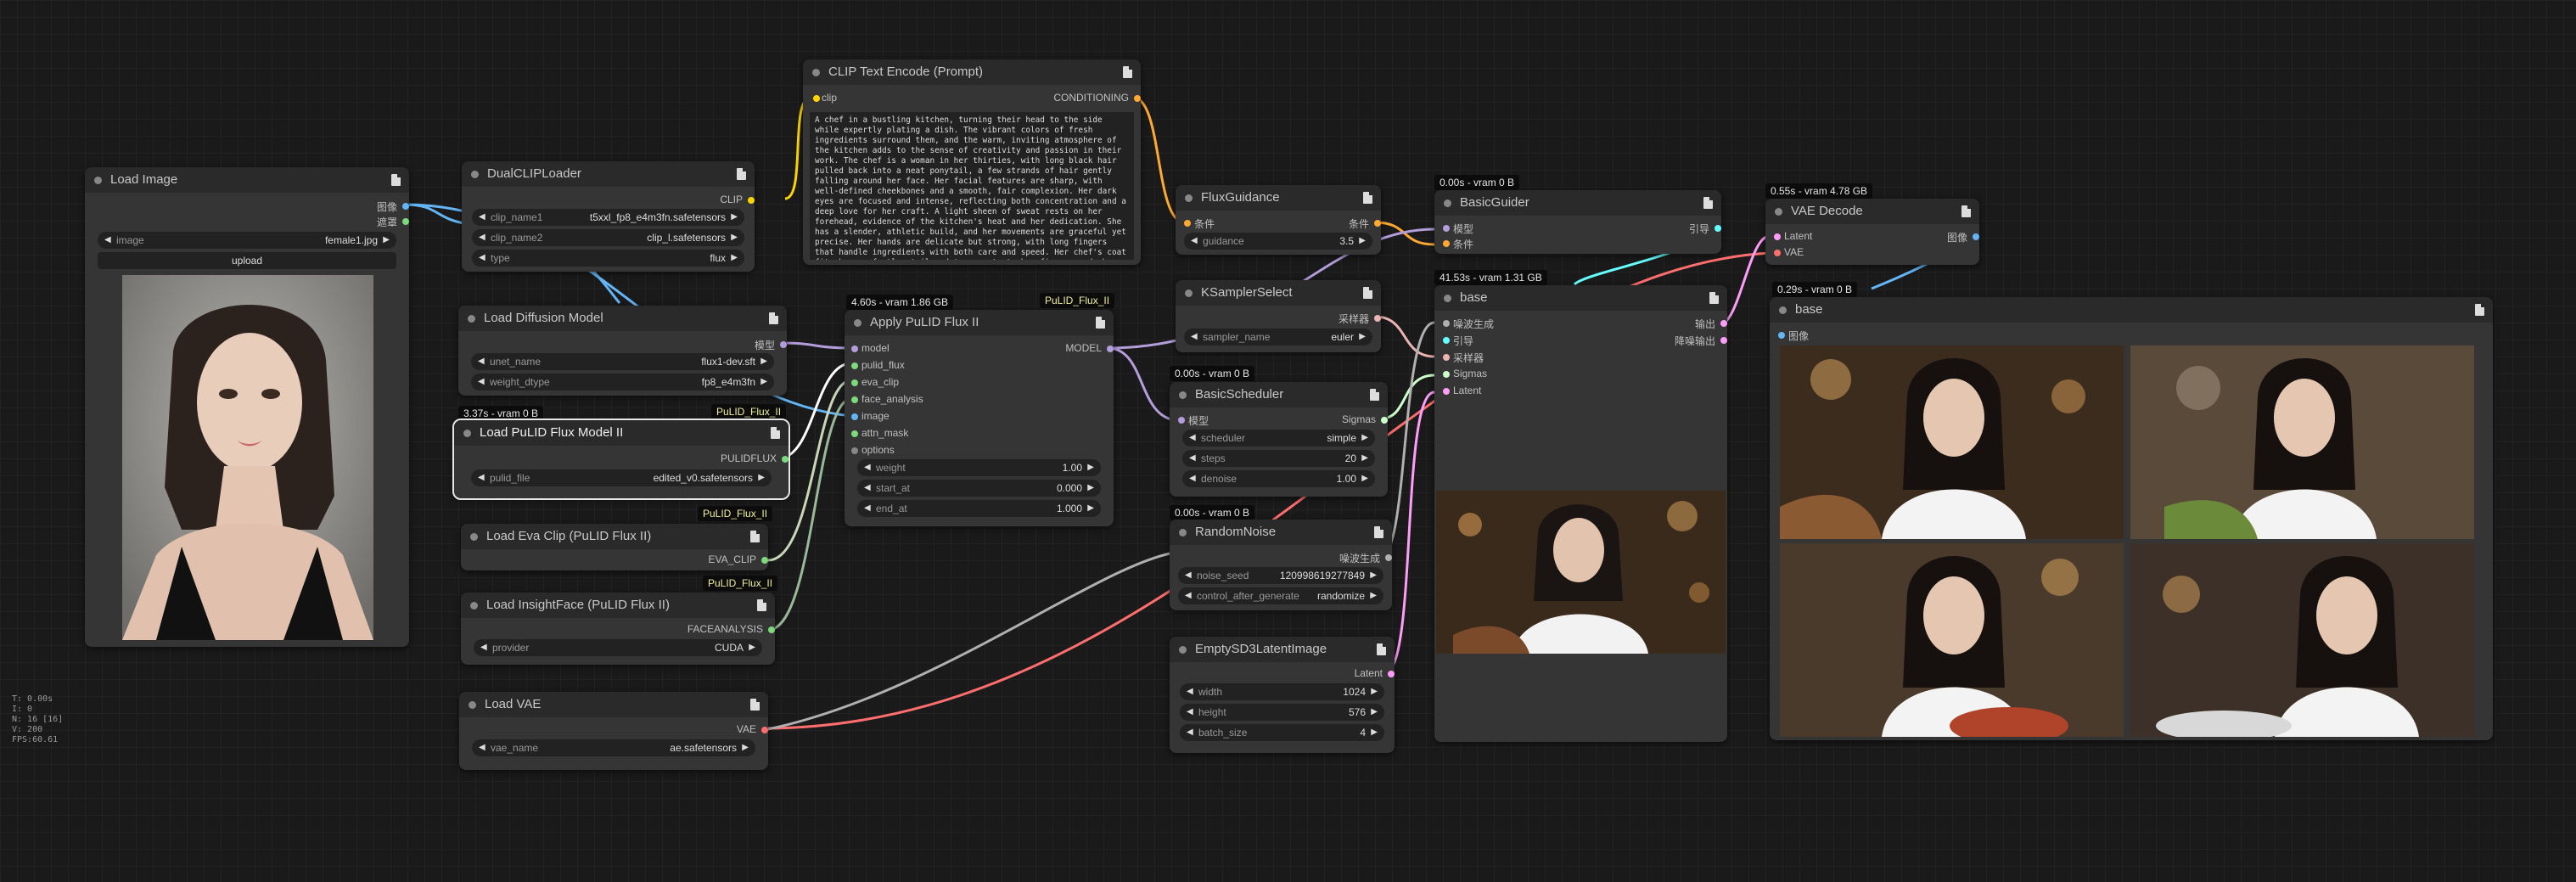 This screenshot has width=2576, height=882. What do you see at coordinates (1278, 458) in the screenshot?
I see `steps-slider: ◀ steps 20 ▶` at bounding box center [1278, 458].